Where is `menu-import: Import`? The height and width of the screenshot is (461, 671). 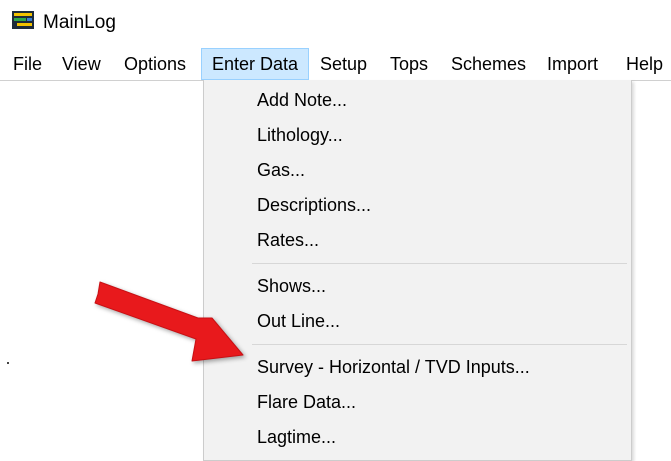 menu-import: Import is located at coordinates (572, 64).